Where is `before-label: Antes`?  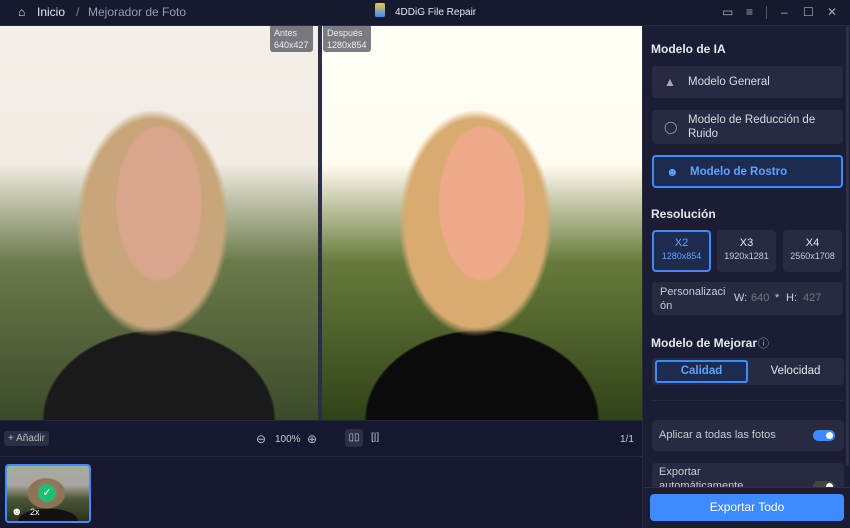 before-label: Antes is located at coordinates (286, 33).